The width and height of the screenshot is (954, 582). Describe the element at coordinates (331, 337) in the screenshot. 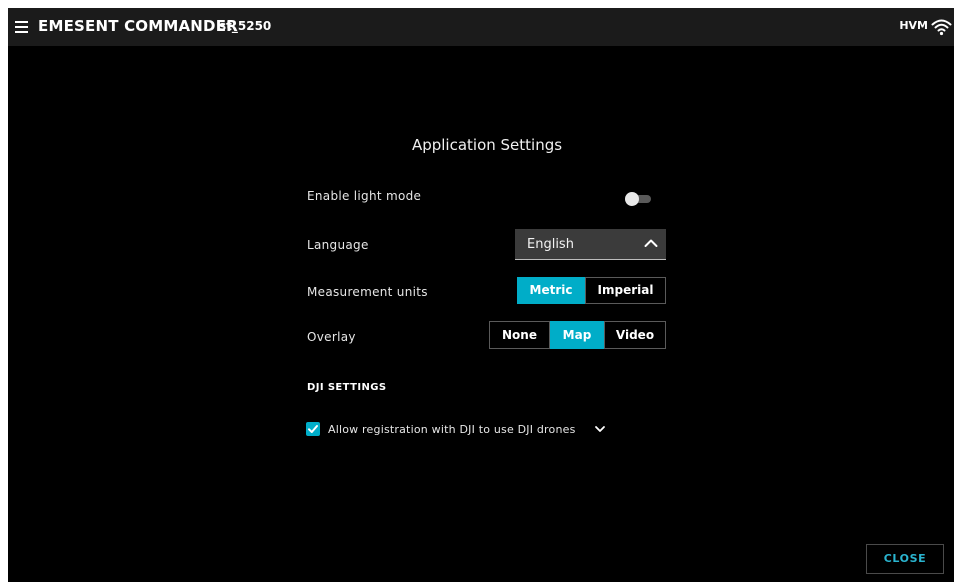

I see `overlay-label: Overlay` at that location.